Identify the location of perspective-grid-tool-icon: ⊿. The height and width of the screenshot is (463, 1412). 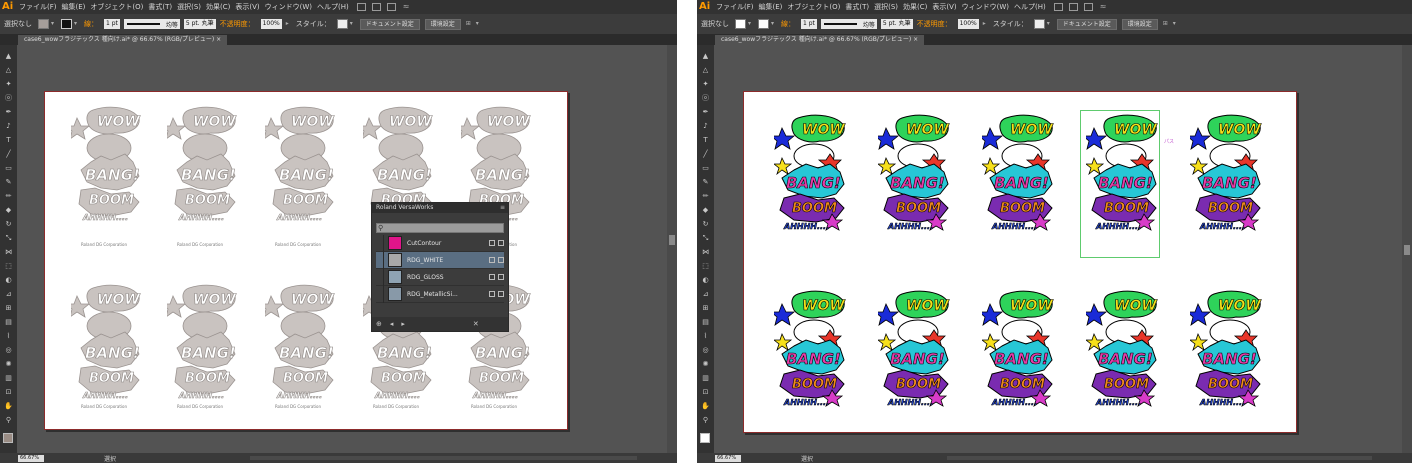
(8, 294).